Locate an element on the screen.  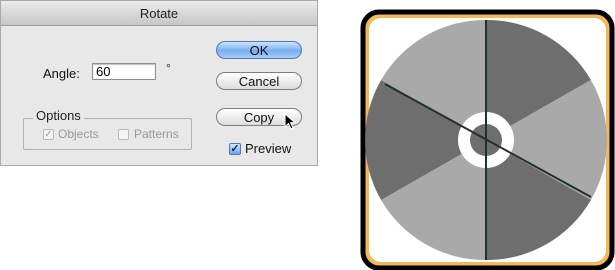
patterns-label: Patterns is located at coordinates (156, 134).